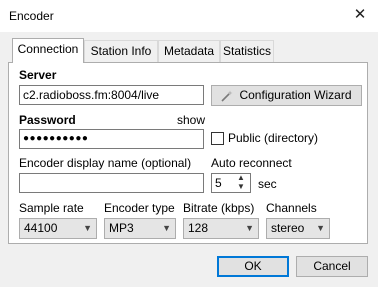 The image size is (378, 287). I want to click on bitrate-select: 128 ▼, so click(221, 228).